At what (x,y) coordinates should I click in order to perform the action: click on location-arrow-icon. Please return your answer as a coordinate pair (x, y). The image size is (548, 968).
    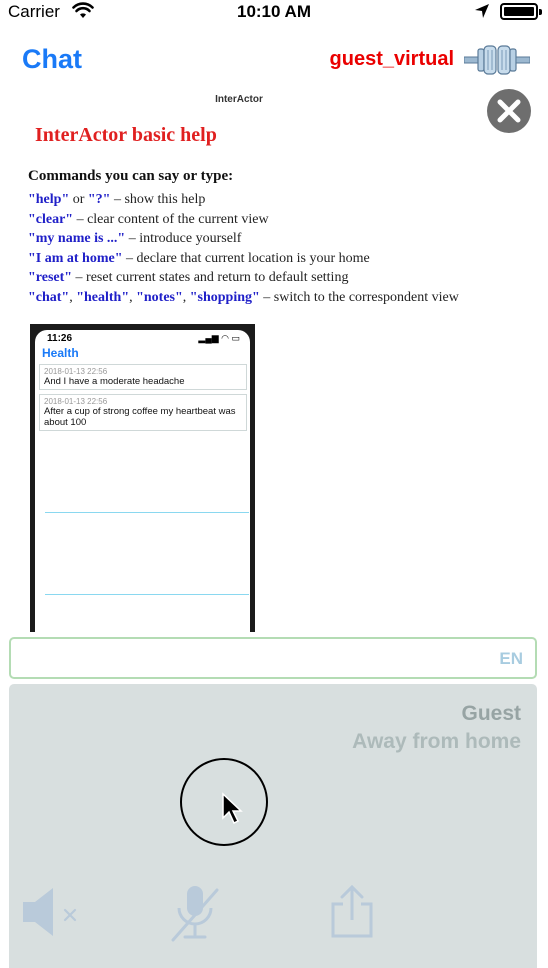
    Looking at the image, I should click on (482, 11).